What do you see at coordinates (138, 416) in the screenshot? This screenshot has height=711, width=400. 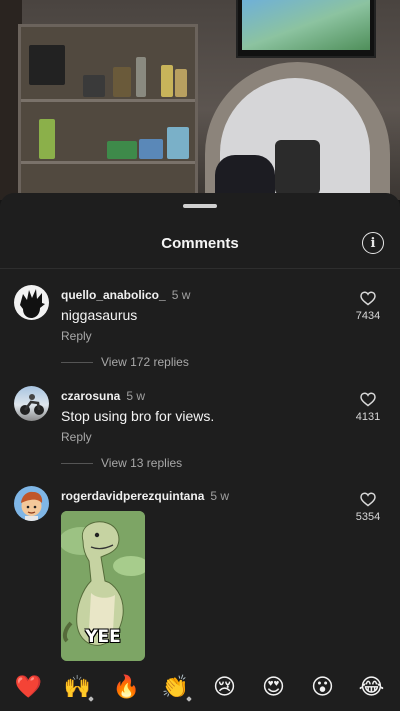 I see `comment-text: Stop using bro for views.` at bounding box center [138, 416].